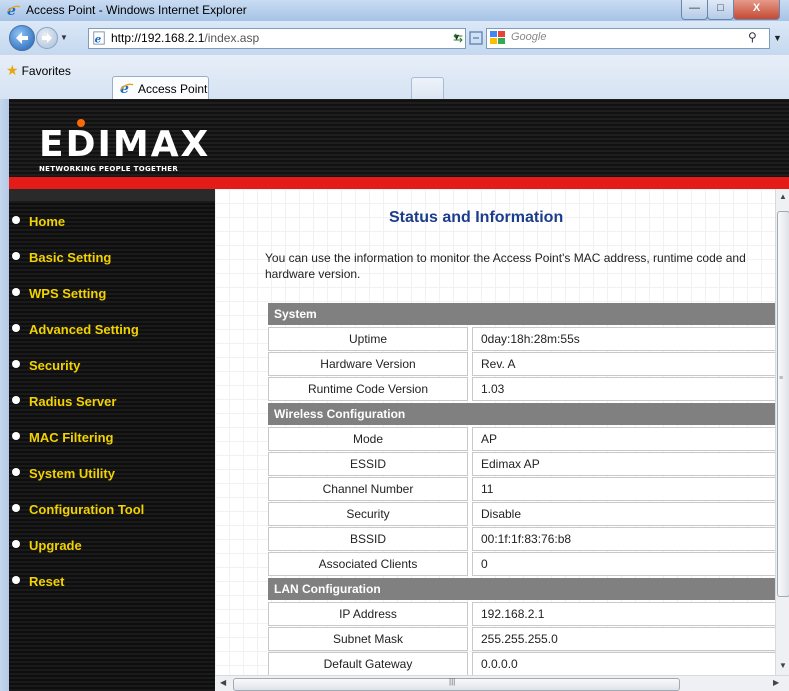 The height and width of the screenshot is (691, 789). Describe the element at coordinates (781, 378) in the screenshot. I see `scroll-grip-icon: ≡` at that location.